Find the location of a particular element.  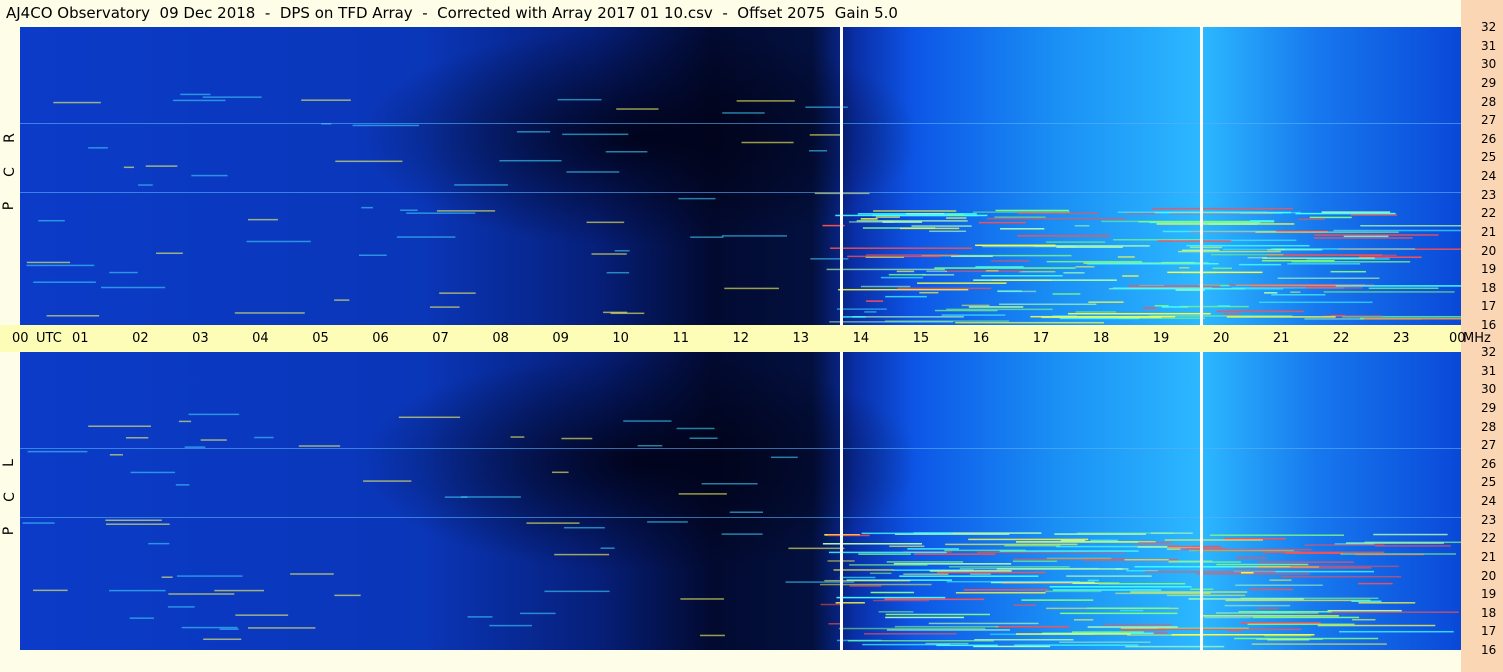

frequency-tick-label: 22 is located at coordinates (1489, 213).